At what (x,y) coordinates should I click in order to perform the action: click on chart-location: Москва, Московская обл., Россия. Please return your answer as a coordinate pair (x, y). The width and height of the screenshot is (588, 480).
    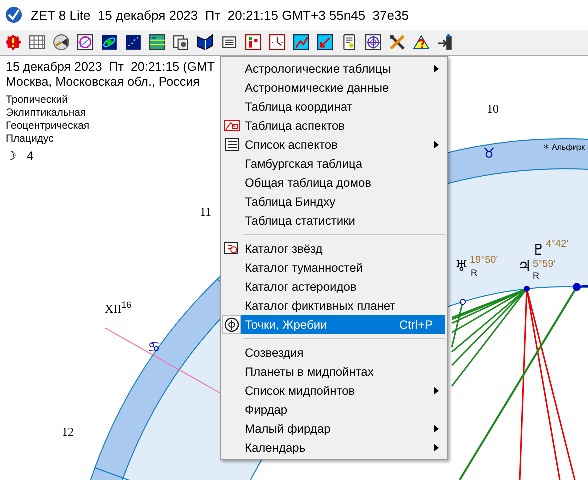
    Looking at the image, I should click on (103, 82).